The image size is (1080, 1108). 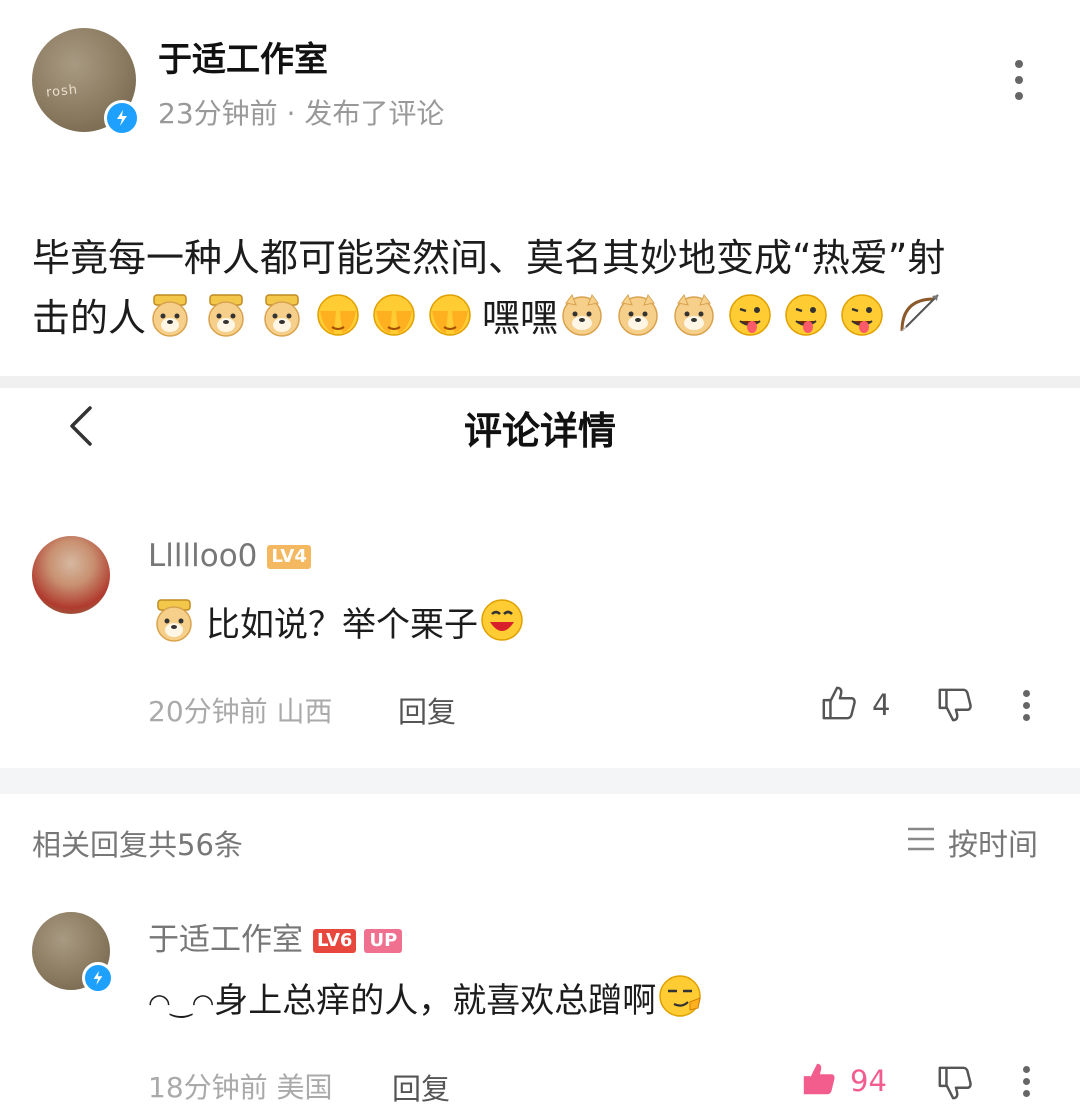 What do you see at coordinates (383, 941) in the screenshot?
I see `up-badge: UP` at bounding box center [383, 941].